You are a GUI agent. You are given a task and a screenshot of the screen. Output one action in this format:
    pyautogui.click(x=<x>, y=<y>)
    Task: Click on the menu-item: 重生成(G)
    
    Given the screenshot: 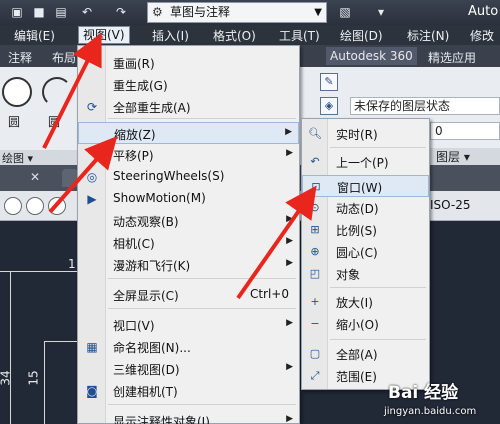 What is the action you would take?
    pyautogui.click(x=188, y=85)
    